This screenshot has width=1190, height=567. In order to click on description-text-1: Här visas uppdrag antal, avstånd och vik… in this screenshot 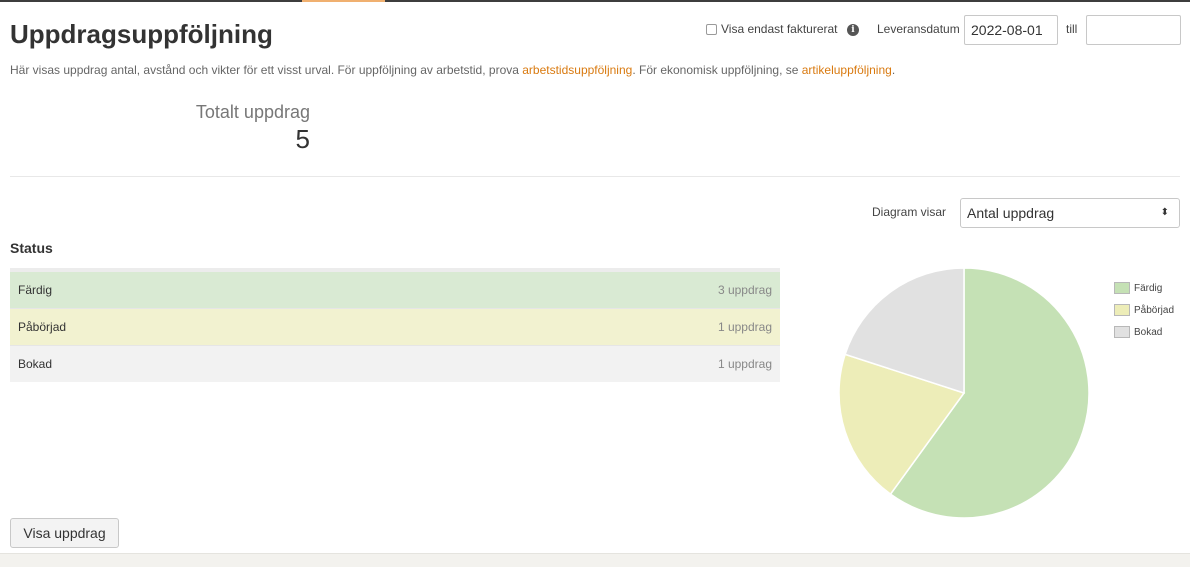, I will do `click(266, 70)`.